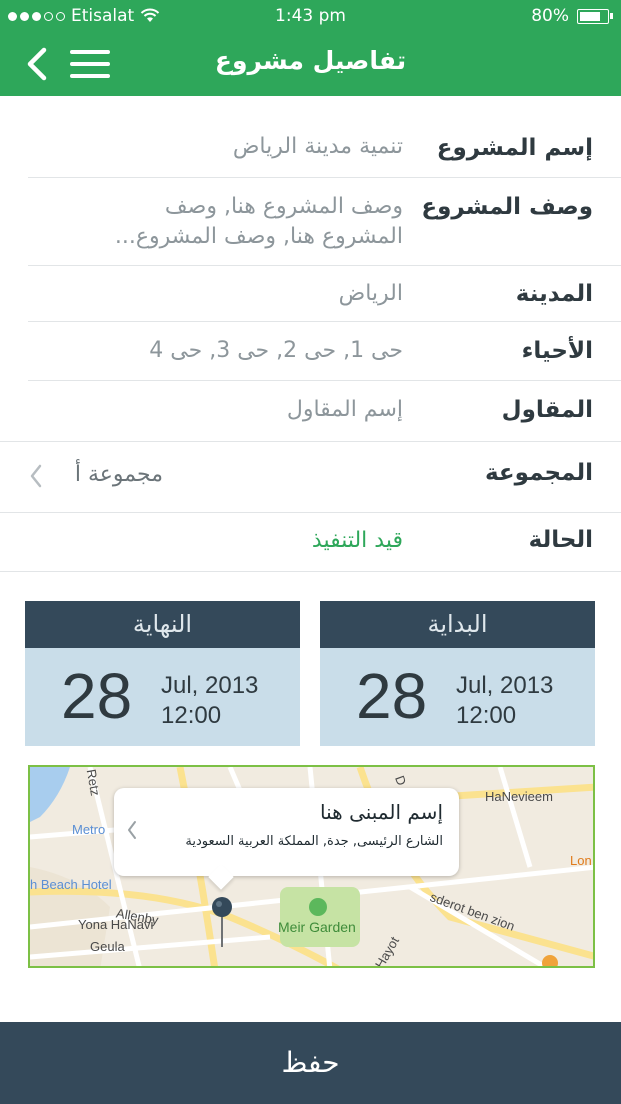 This screenshot has height=1104, width=621. I want to click on start-date-header: البداية, so click(457, 624).